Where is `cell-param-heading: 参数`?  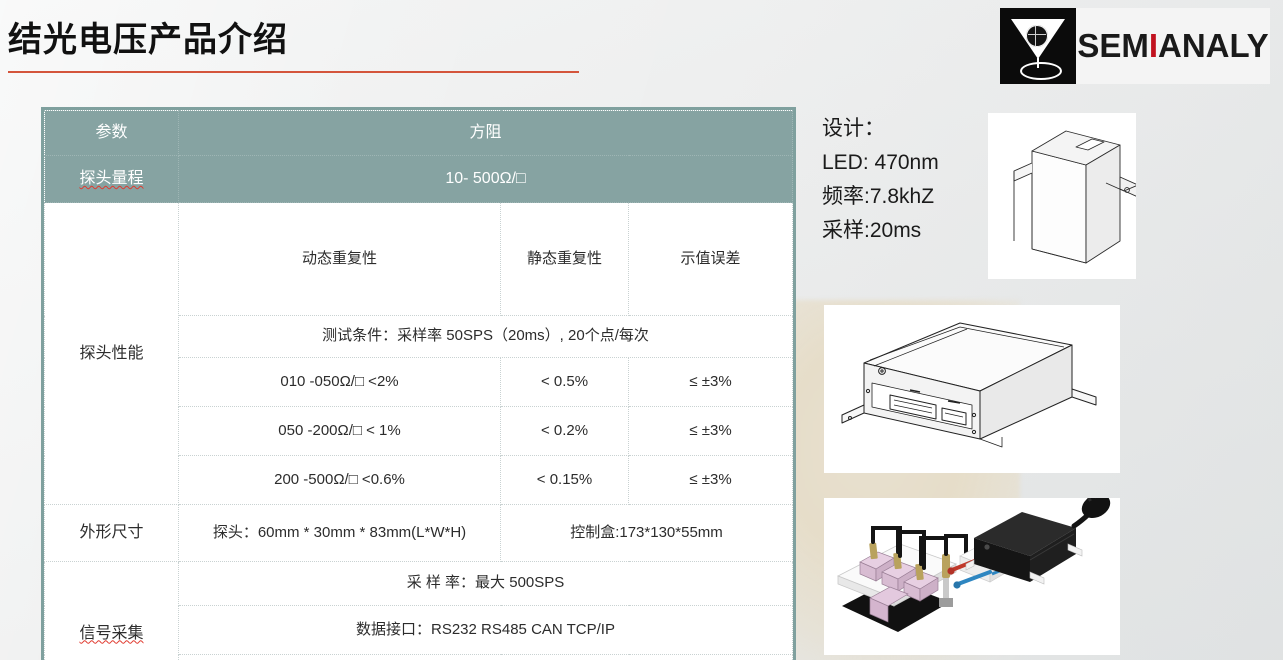
cell-param-heading: 参数 is located at coordinates (111, 133).